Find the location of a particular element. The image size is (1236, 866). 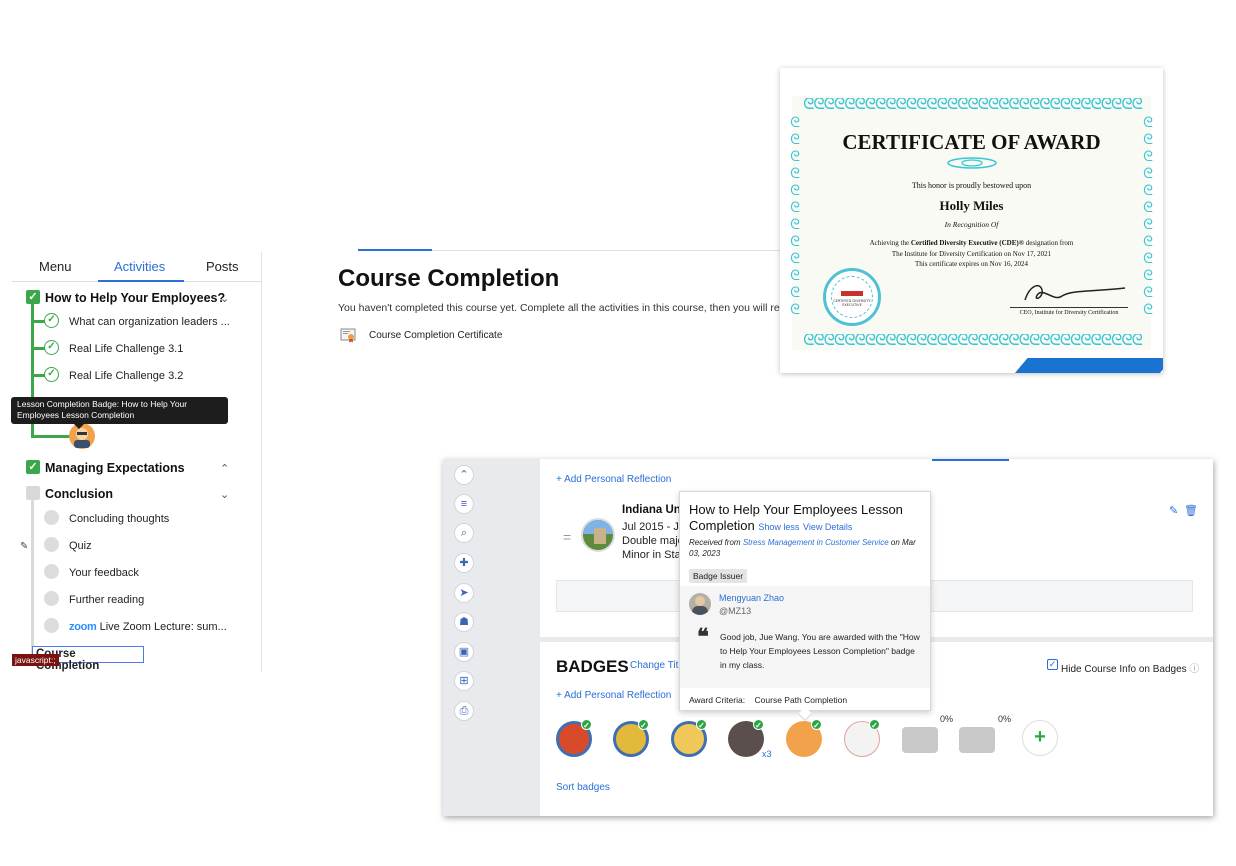

received-prefix: Received from is located at coordinates (715, 542).